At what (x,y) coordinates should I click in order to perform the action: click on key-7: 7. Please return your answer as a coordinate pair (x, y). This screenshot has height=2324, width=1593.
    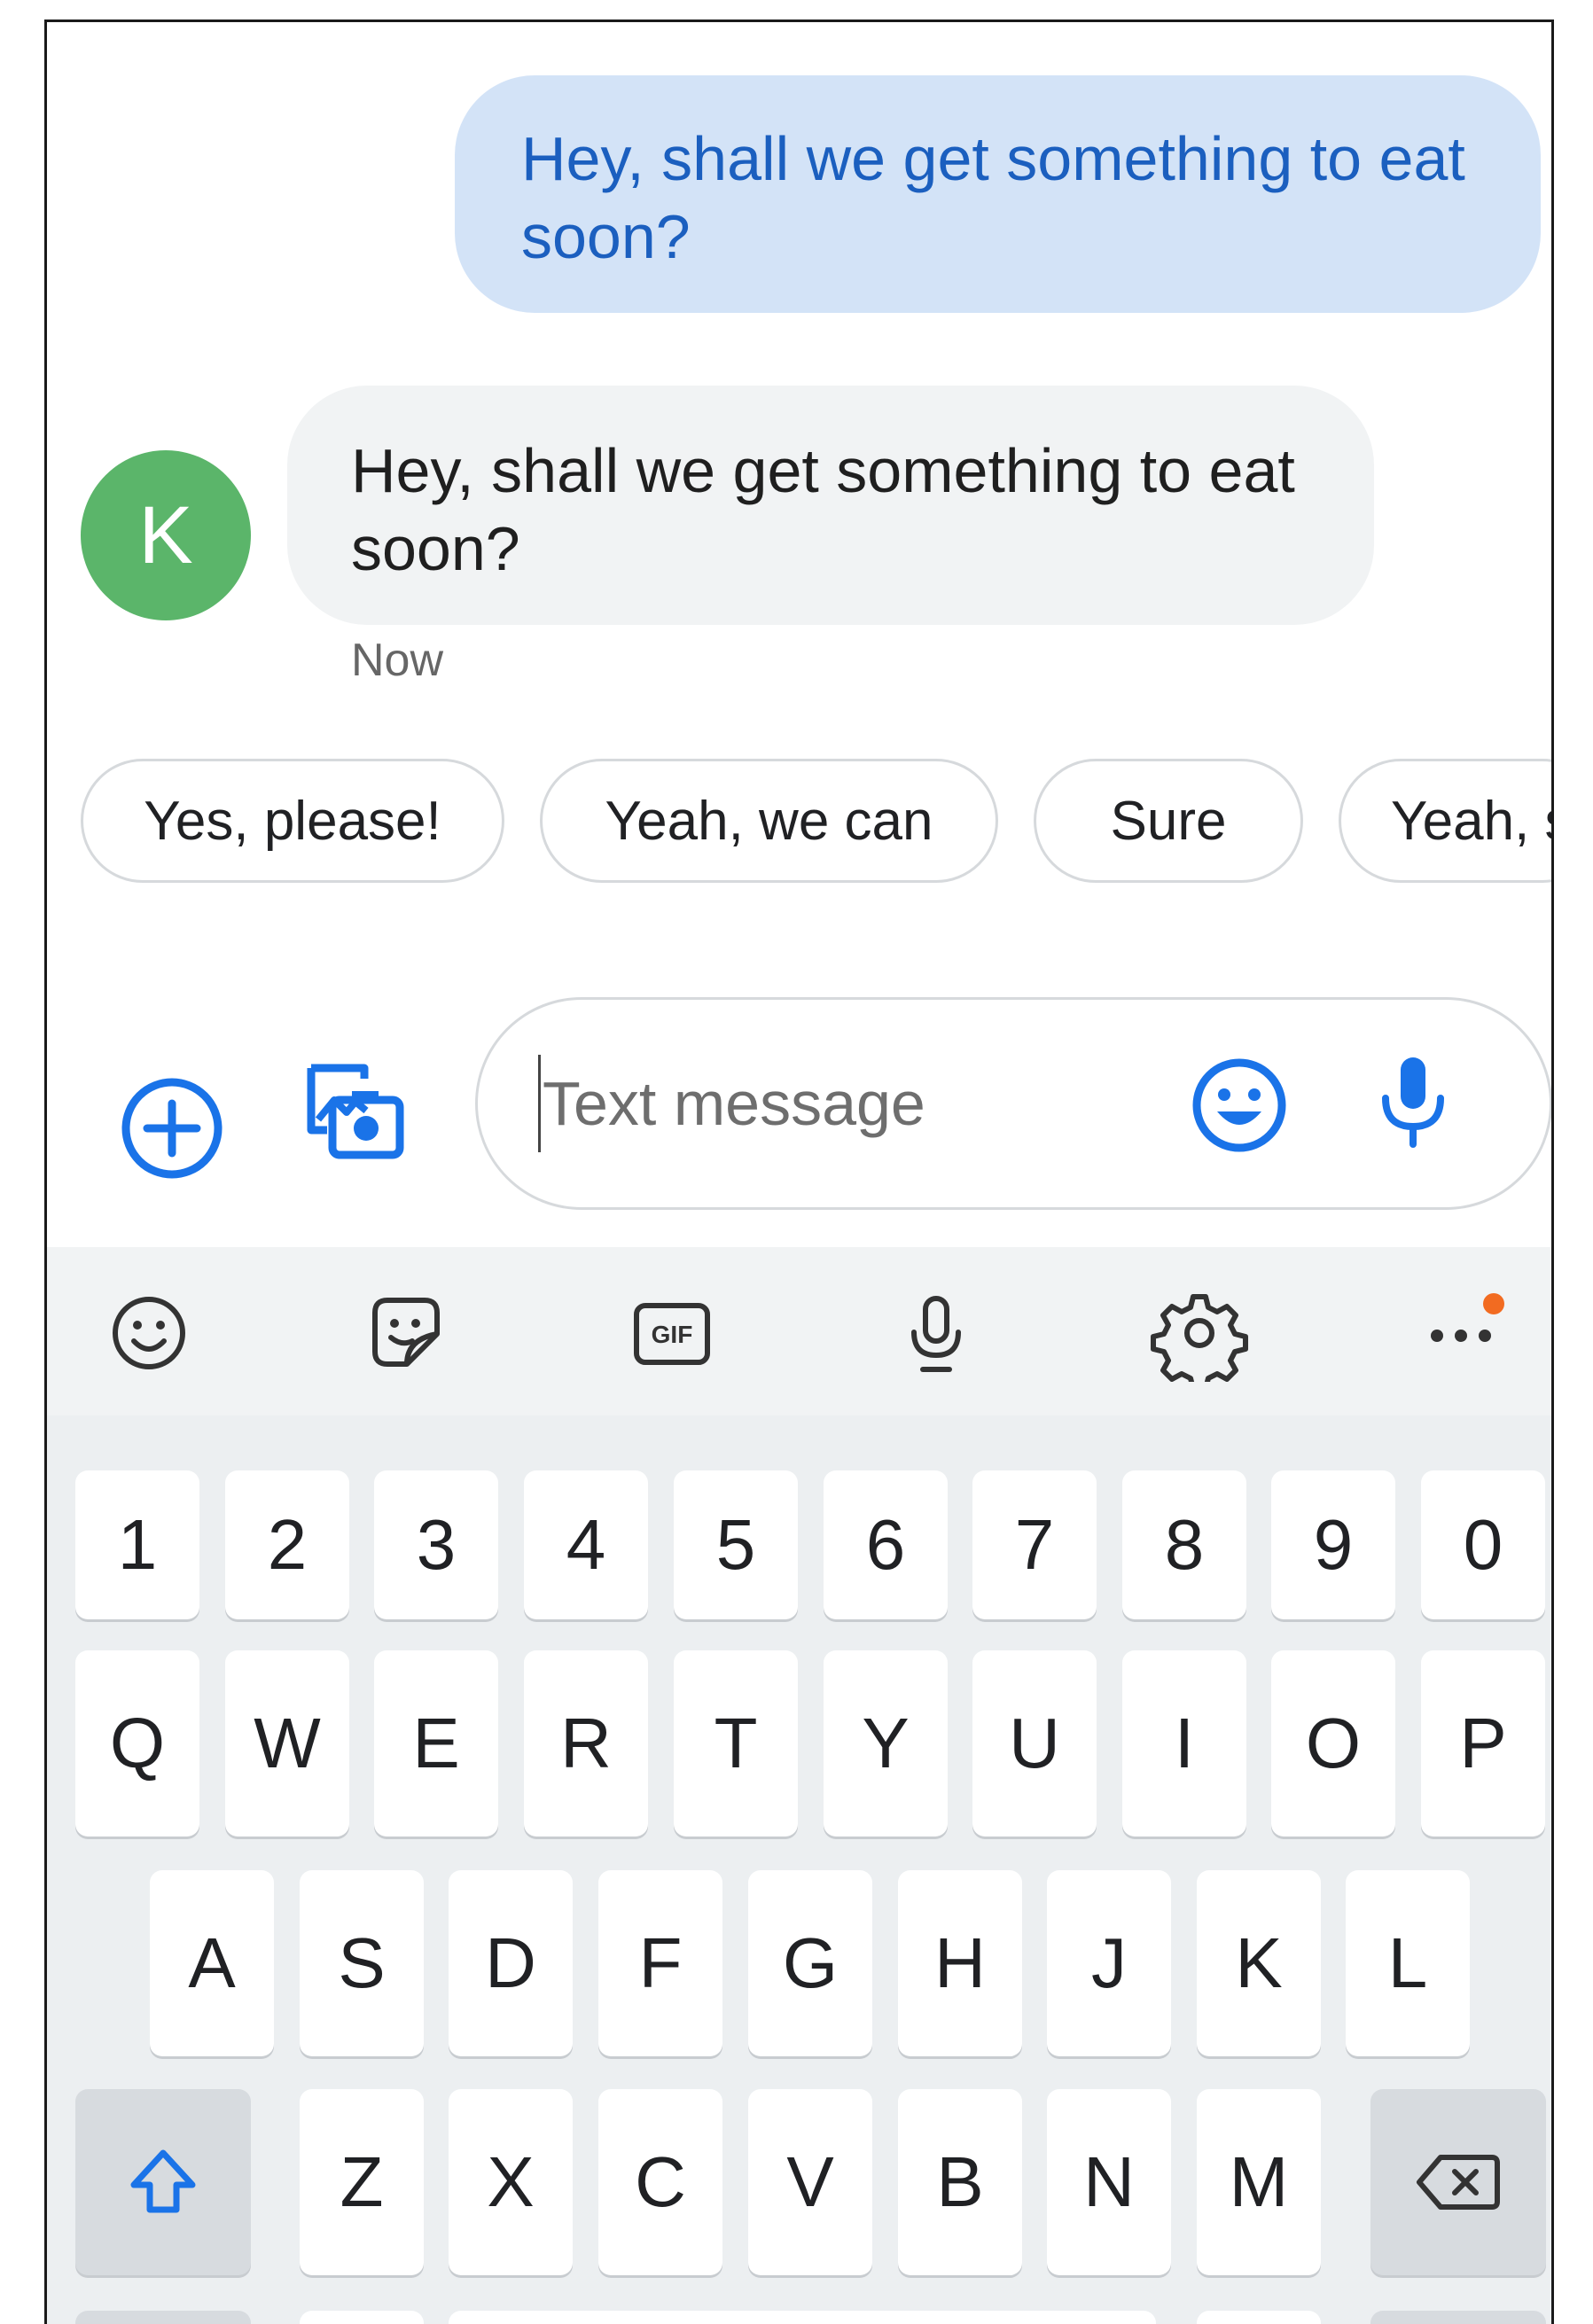
    Looking at the image, I should click on (1034, 1545).